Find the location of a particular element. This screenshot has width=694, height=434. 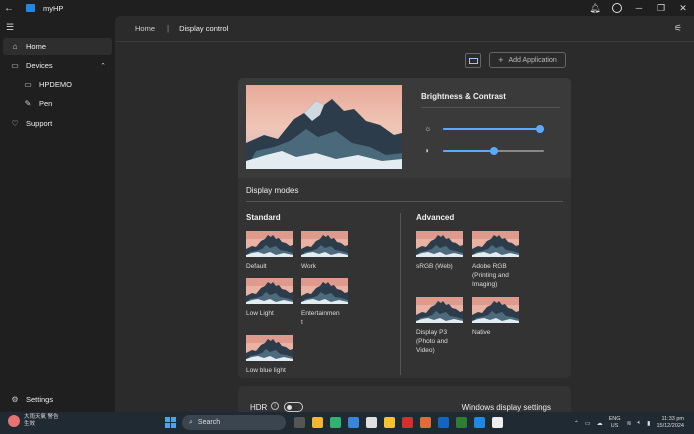

sidebar-item-hpdemo: ▭ HPDEMO is located at coordinates (57, 84).